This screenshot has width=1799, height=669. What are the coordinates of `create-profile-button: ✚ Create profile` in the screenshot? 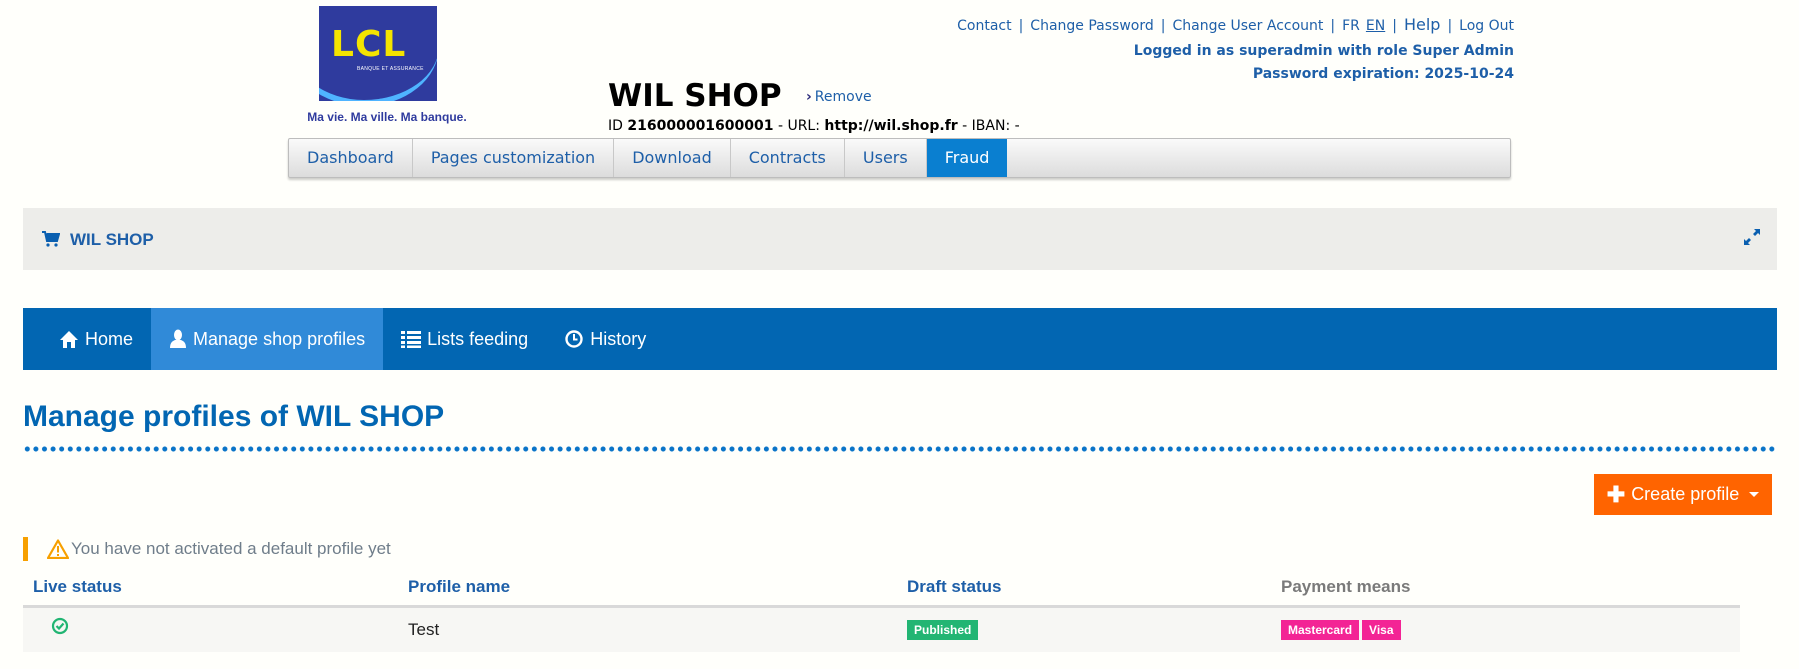 It's located at (1683, 494).